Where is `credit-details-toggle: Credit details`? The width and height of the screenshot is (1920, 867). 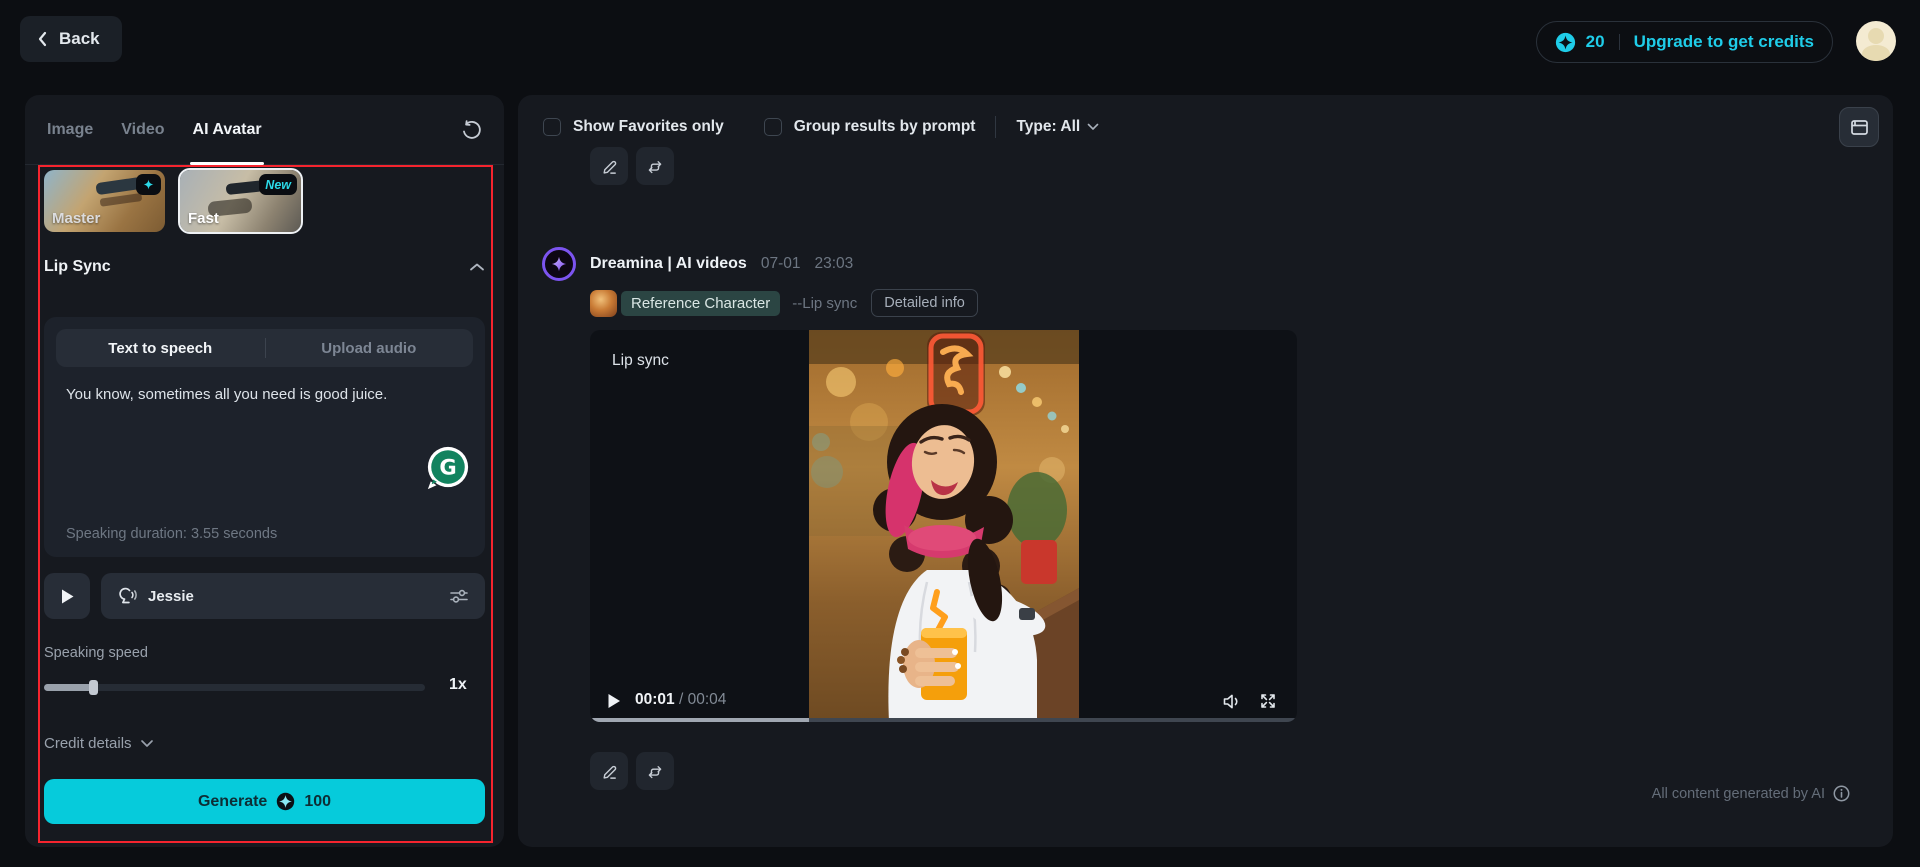
credit-details-toggle: Credit details is located at coordinates (99, 743).